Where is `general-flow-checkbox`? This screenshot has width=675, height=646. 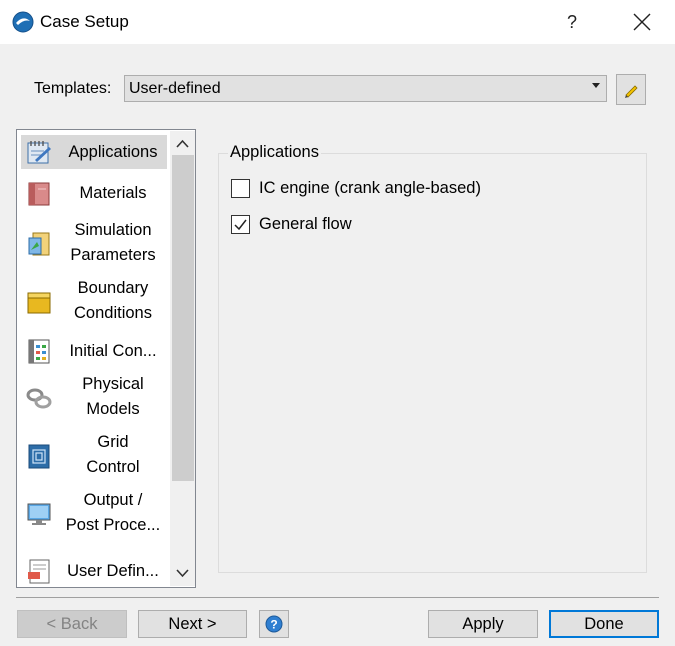
general-flow-checkbox is located at coordinates (240, 224).